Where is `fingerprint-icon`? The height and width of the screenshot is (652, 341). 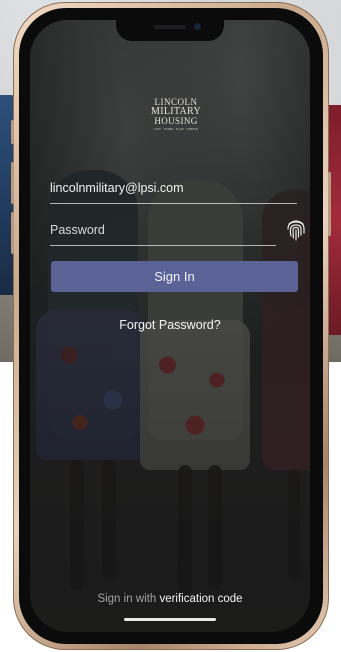 fingerprint-icon is located at coordinates (296, 230).